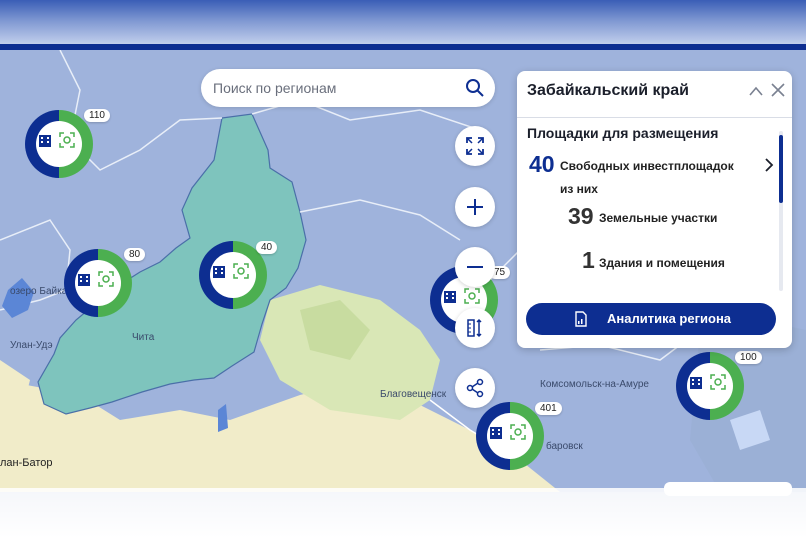 The image size is (806, 538). I want to click on region-search: Поиск по регионам, so click(348, 88).